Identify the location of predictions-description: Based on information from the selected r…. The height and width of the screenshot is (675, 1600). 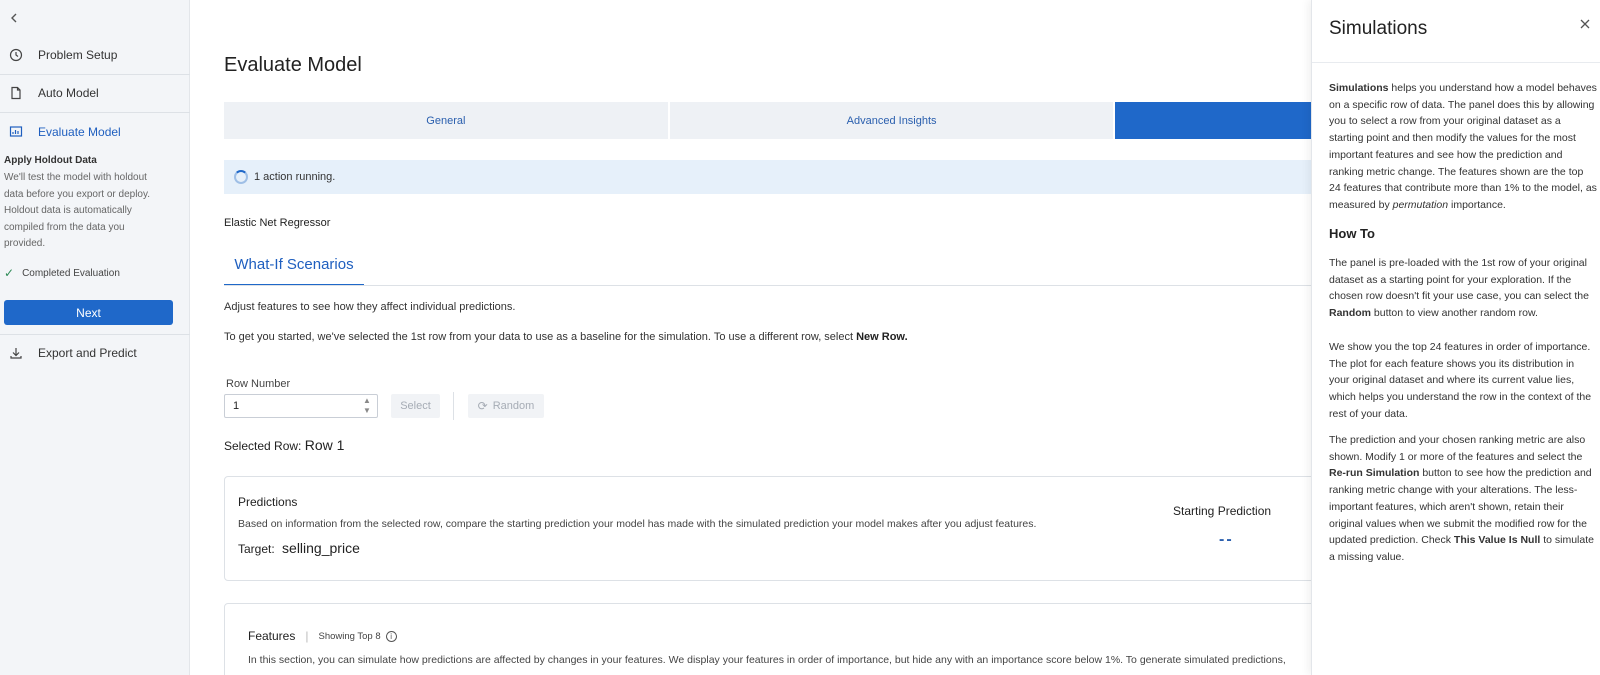
(637, 524).